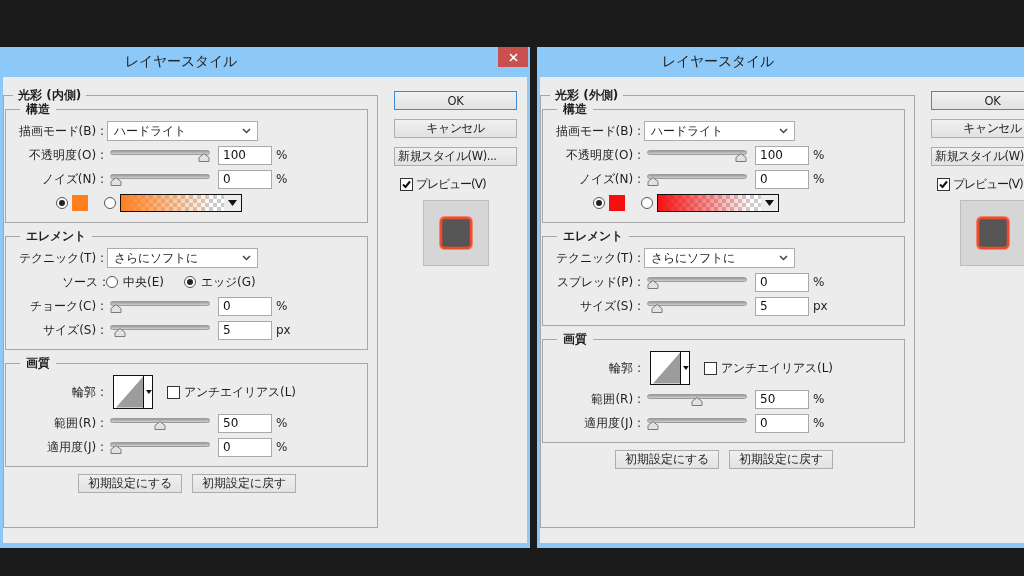  What do you see at coordinates (575, 109) in the screenshot?
I see `group-title: 構造` at bounding box center [575, 109].